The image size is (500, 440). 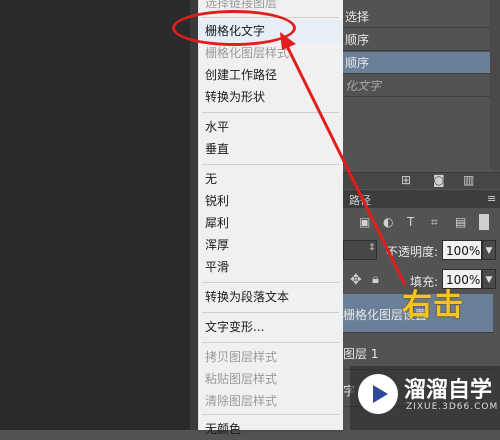 I want to click on watermark-subtitle: ZIXUE.3D66.COM, so click(x=452, y=407).